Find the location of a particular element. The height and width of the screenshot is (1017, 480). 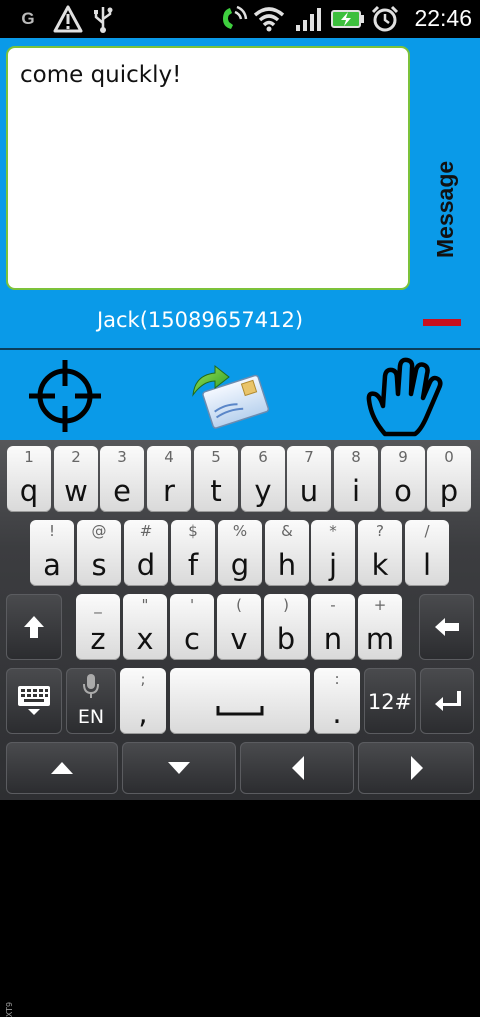

hand-icon is located at coordinates (406, 396).